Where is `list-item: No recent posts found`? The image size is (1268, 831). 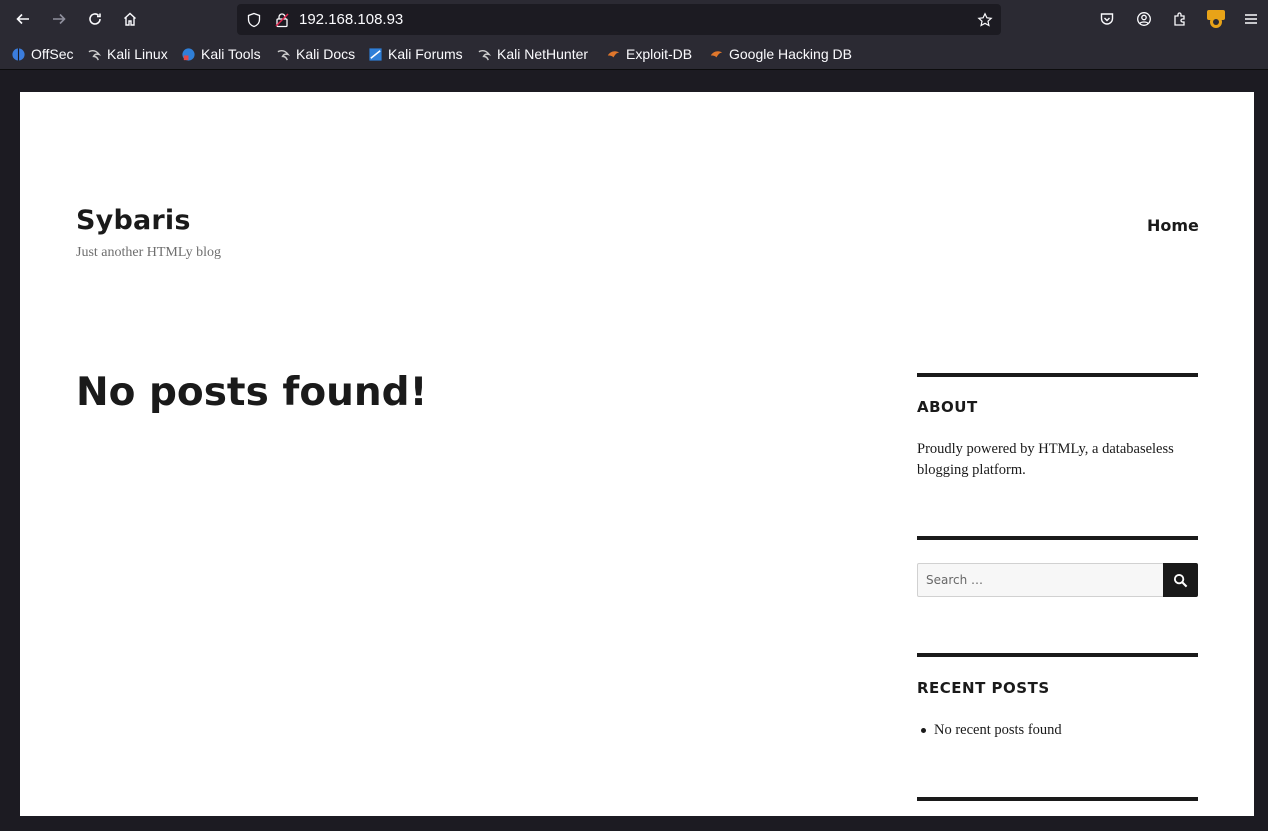 list-item: No recent posts found is located at coordinates (991, 730).